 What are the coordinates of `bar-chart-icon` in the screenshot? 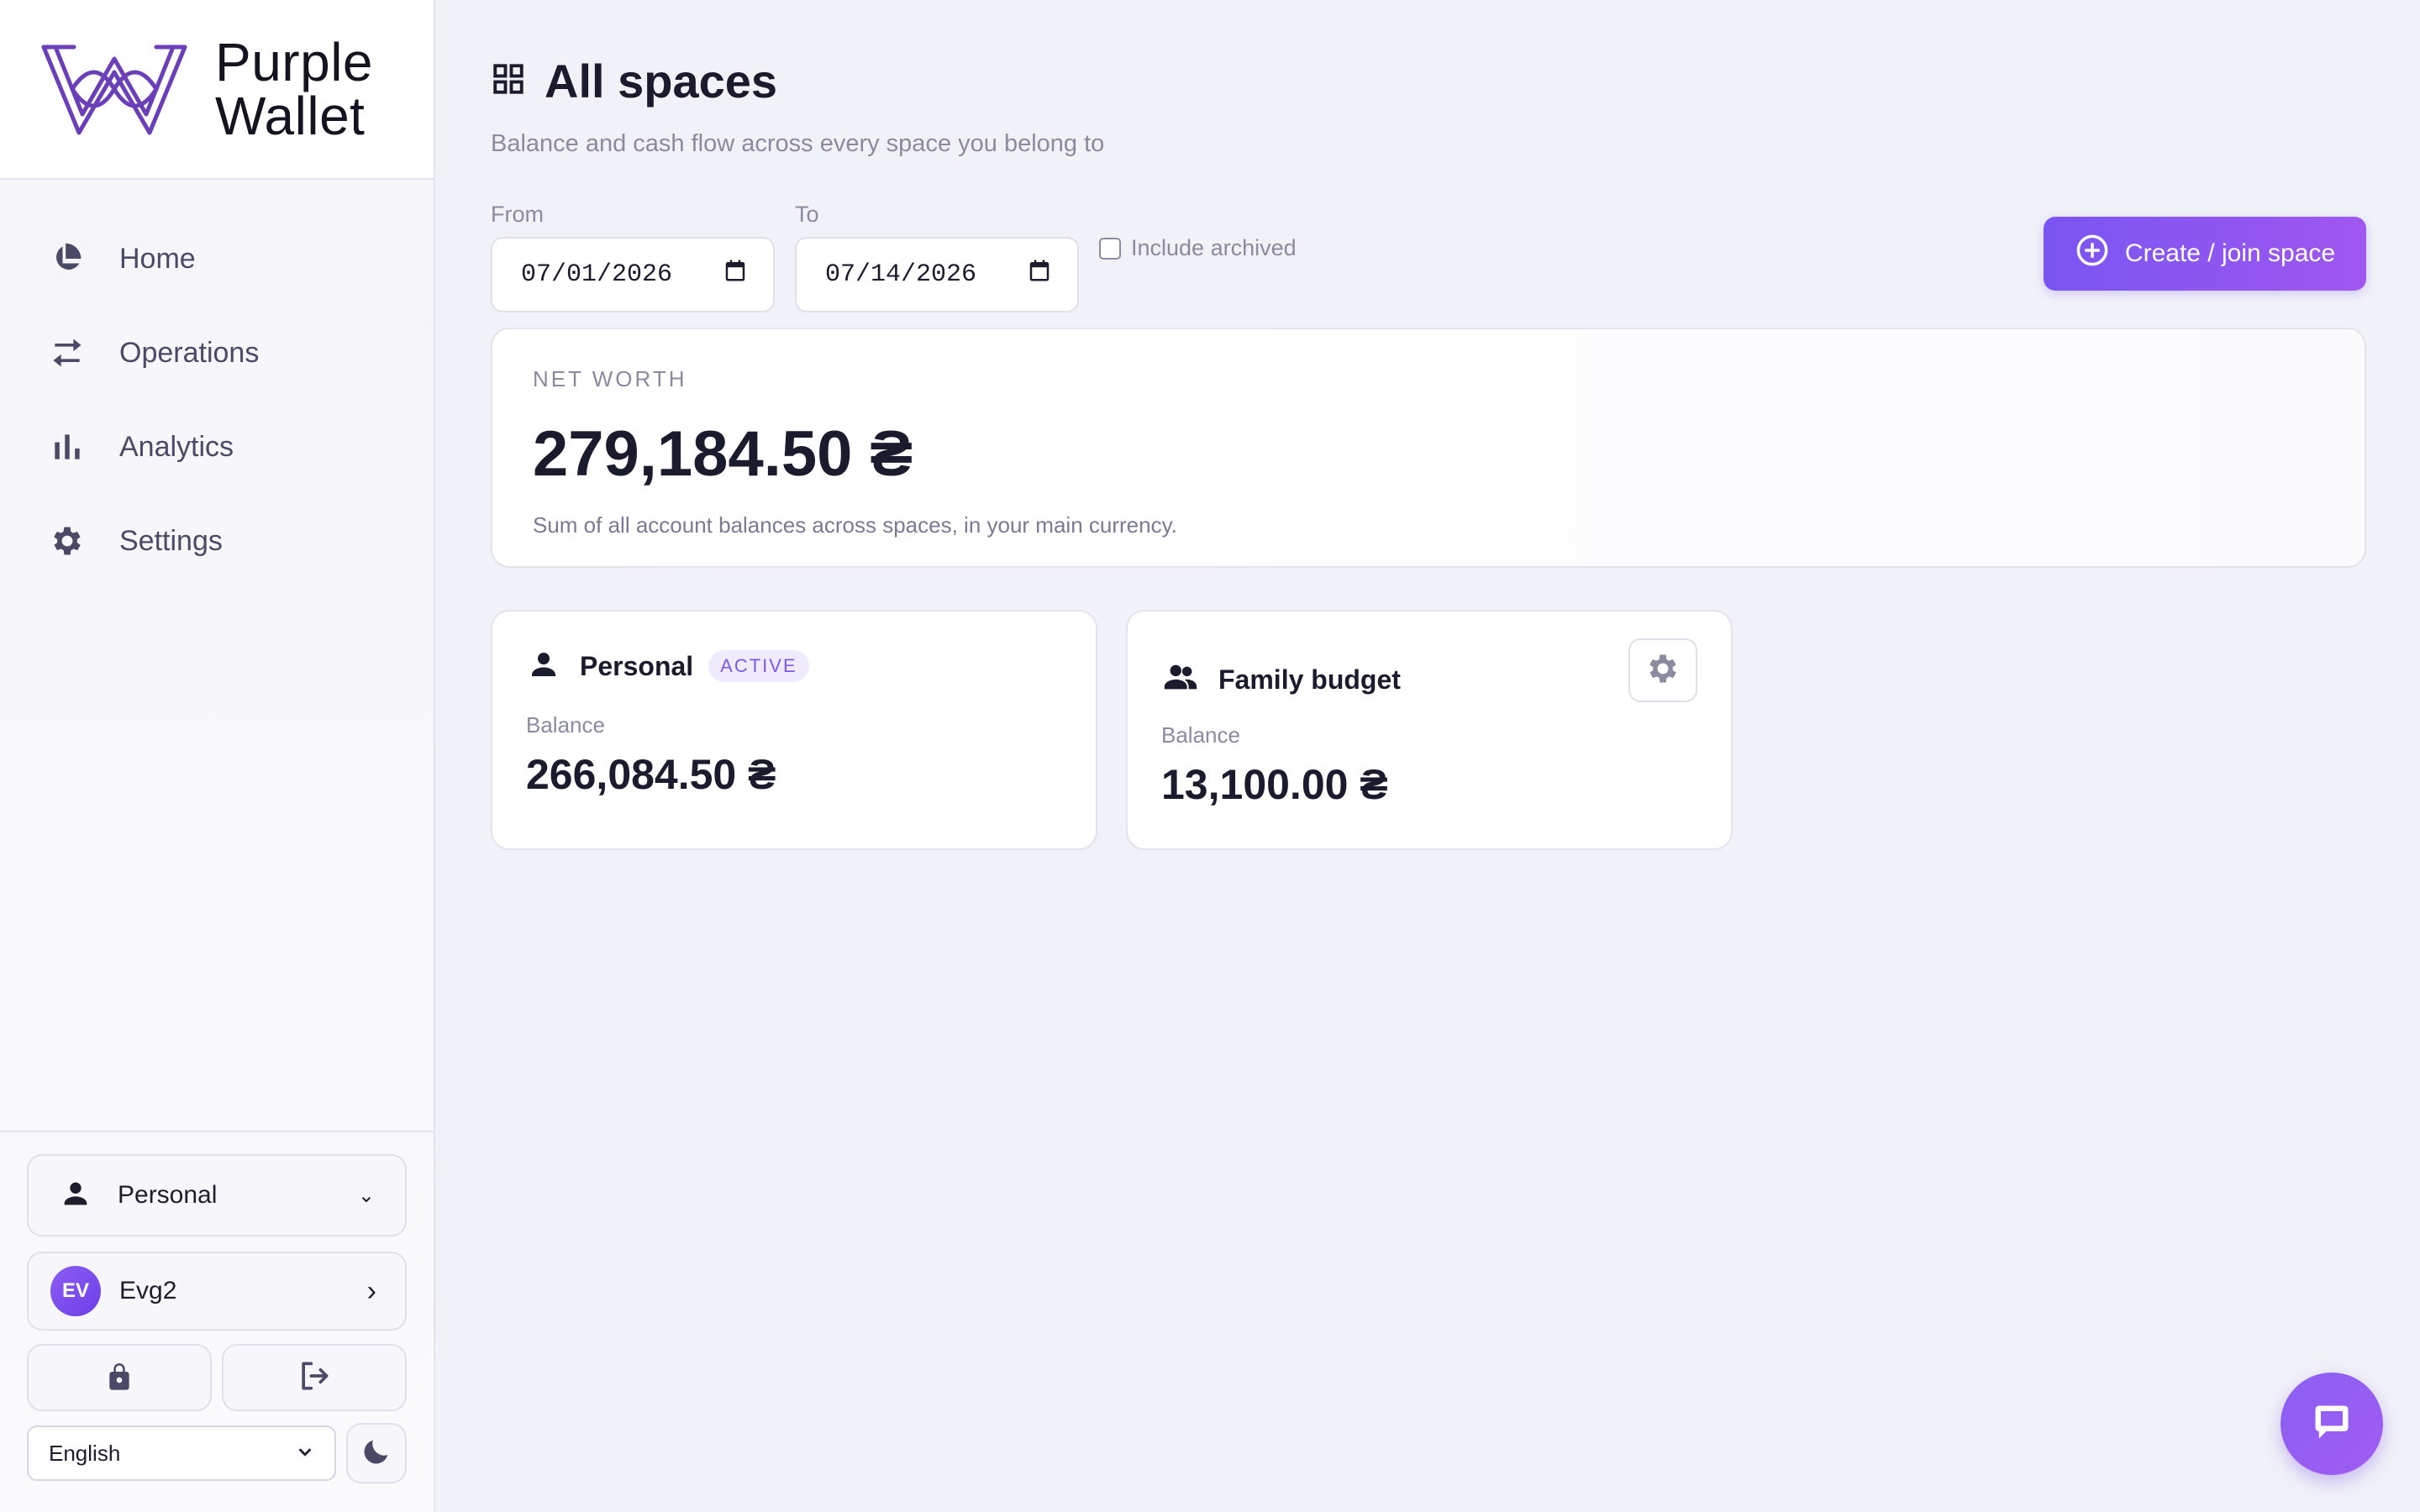 It's located at (67, 446).